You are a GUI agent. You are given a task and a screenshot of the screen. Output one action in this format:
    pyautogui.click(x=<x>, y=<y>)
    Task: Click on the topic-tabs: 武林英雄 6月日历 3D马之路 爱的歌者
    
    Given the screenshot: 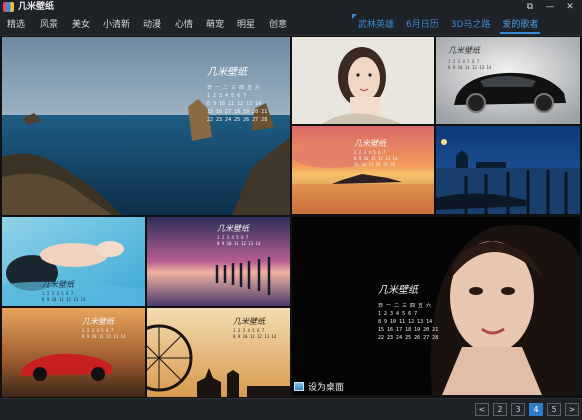 What is the action you would take?
    pyautogui.click(x=448, y=25)
    